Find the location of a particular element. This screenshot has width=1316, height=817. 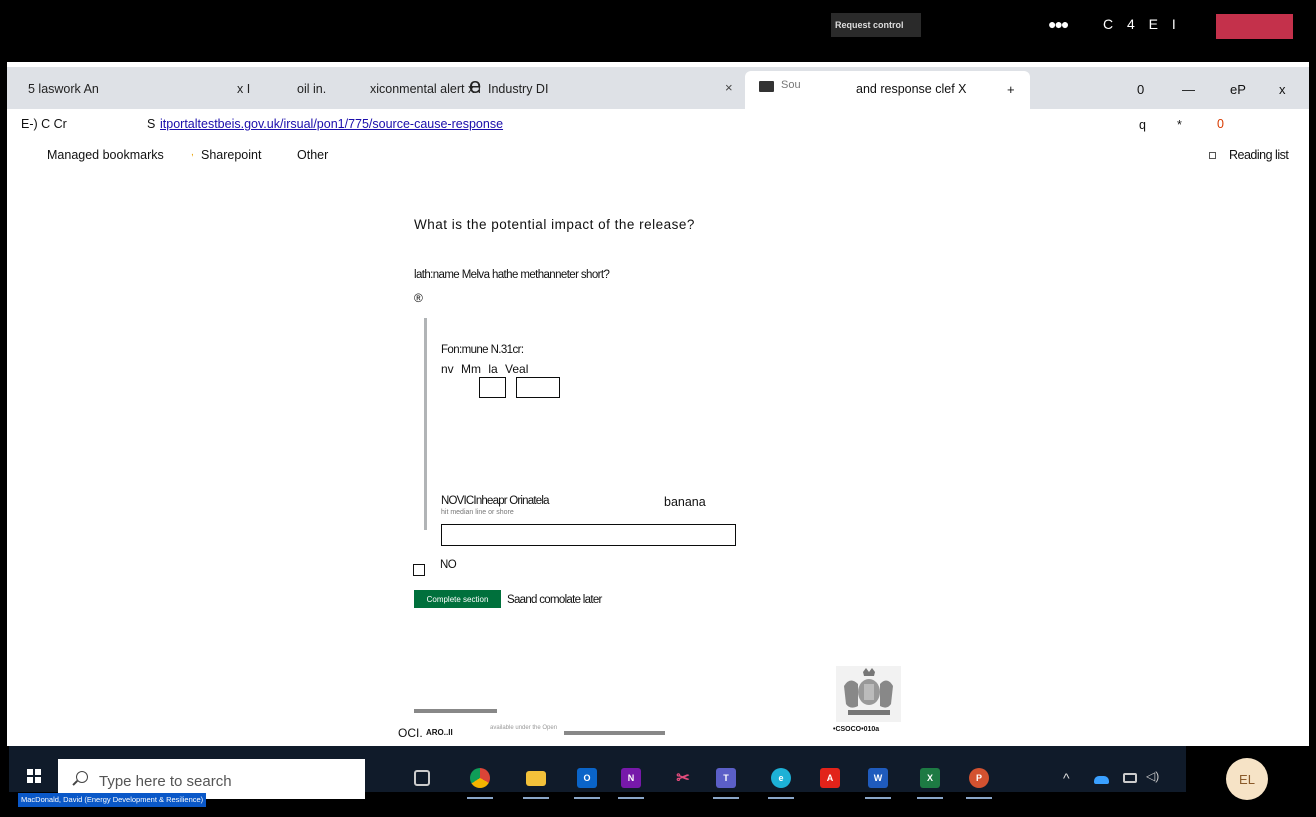

edge-glyph-icon: e is located at coordinates (475, 85).